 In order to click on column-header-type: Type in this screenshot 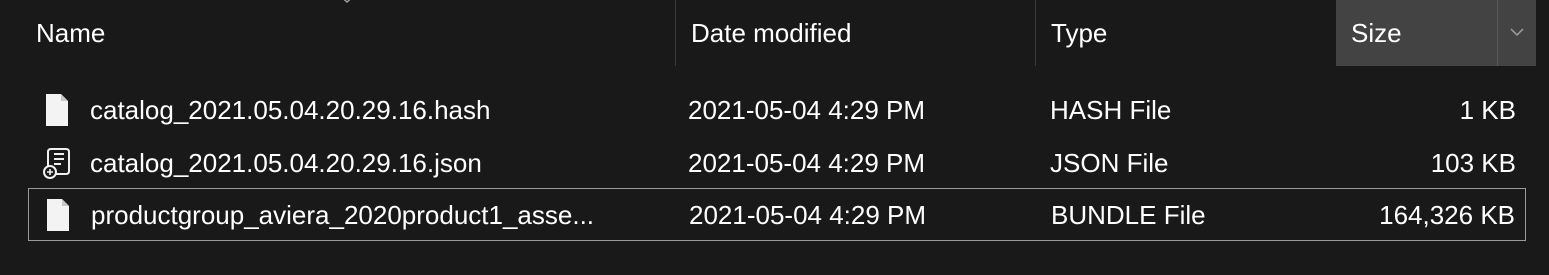, I will do `click(1185, 33)`.